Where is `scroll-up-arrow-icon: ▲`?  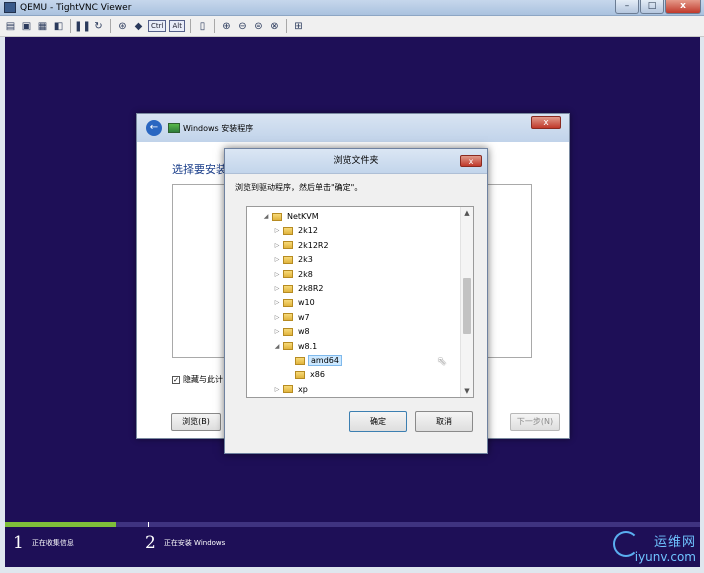
scroll-up-arrow-icon: ▲ is located at coordinates (467, 213).